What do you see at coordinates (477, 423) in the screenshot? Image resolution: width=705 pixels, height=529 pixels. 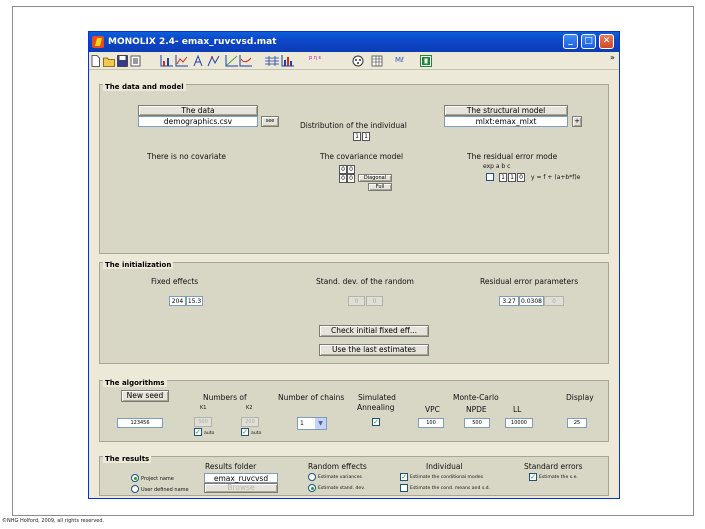 I see `npde-field: 500` at bounding box center [477, 423].